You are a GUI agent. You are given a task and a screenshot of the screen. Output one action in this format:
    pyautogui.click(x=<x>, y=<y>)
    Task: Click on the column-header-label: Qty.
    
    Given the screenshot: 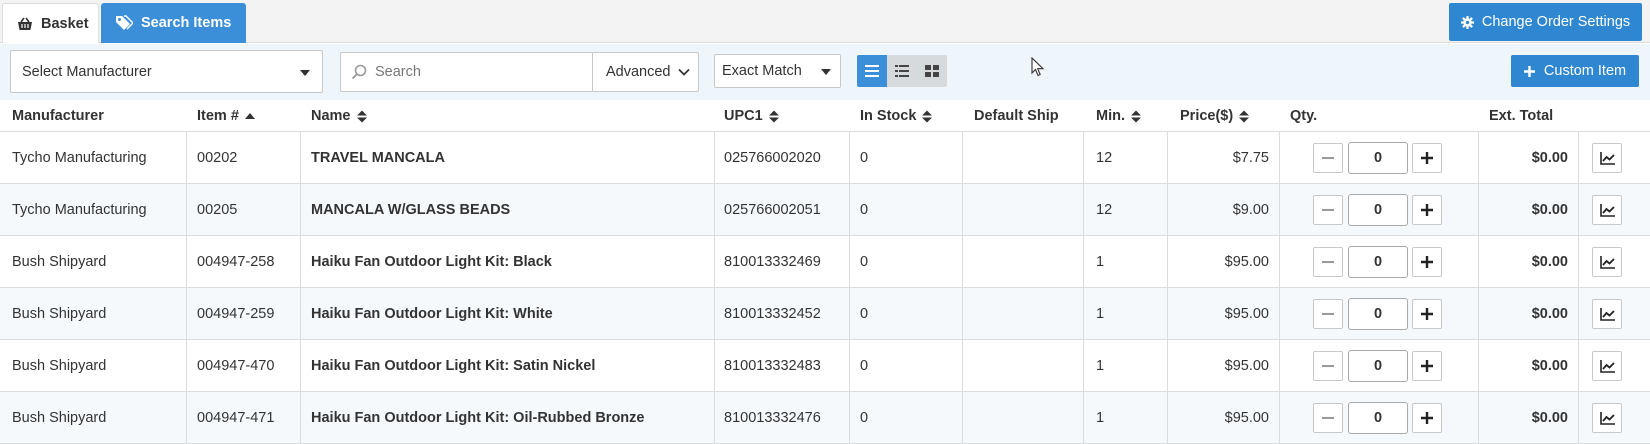 What is the action you would take?
    pyautogui.click(x=1304, y=116)
    